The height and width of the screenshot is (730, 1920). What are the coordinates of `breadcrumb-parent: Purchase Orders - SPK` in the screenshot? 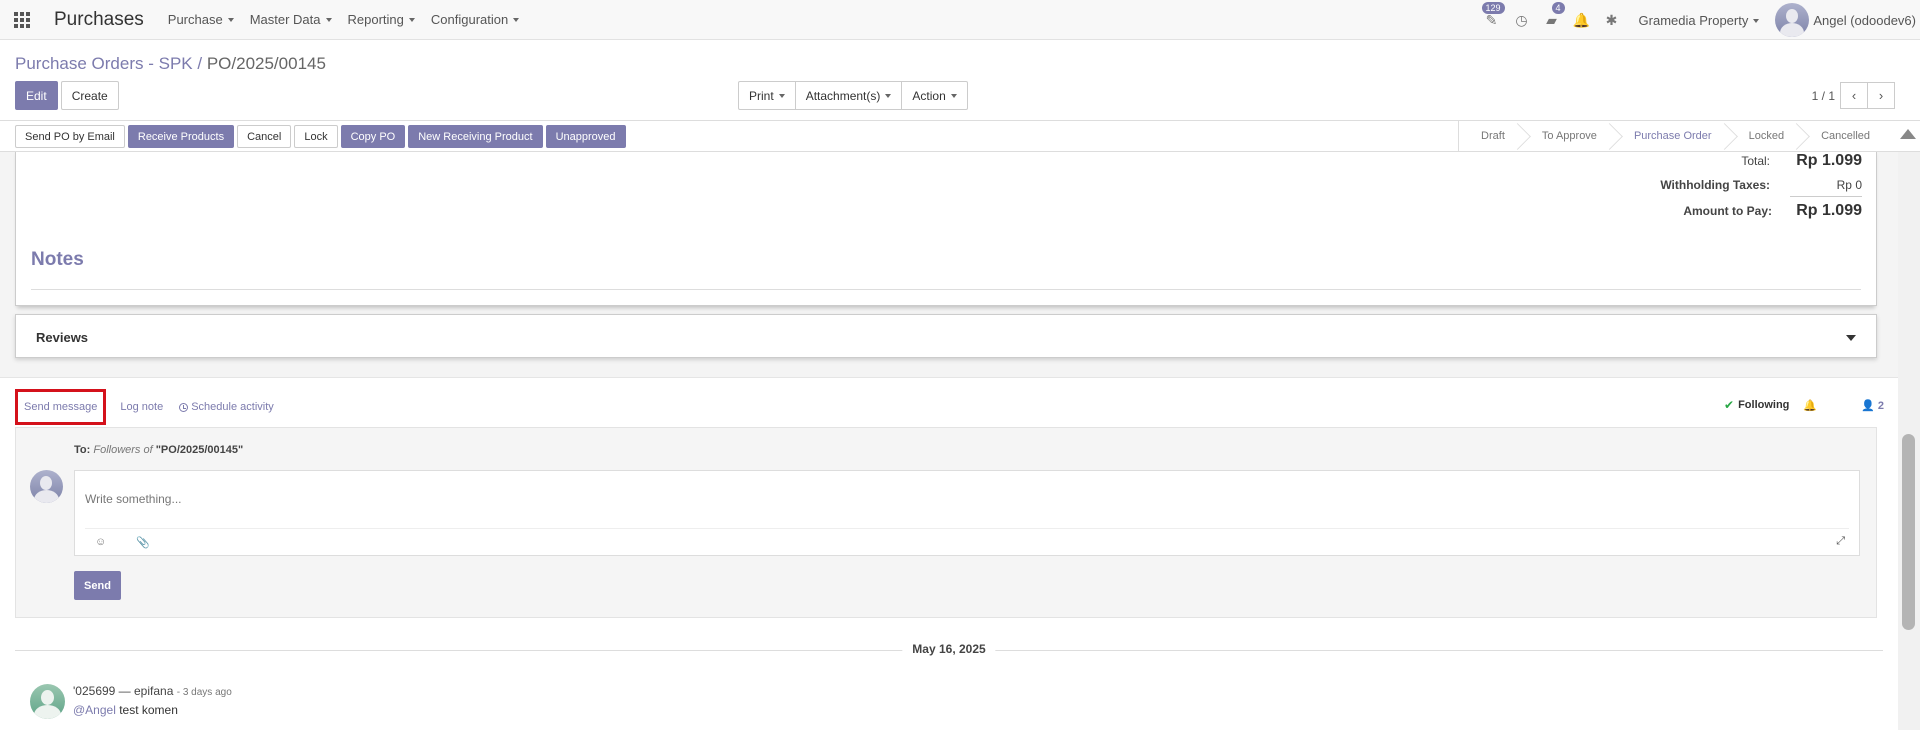 It's located at (104, 63).